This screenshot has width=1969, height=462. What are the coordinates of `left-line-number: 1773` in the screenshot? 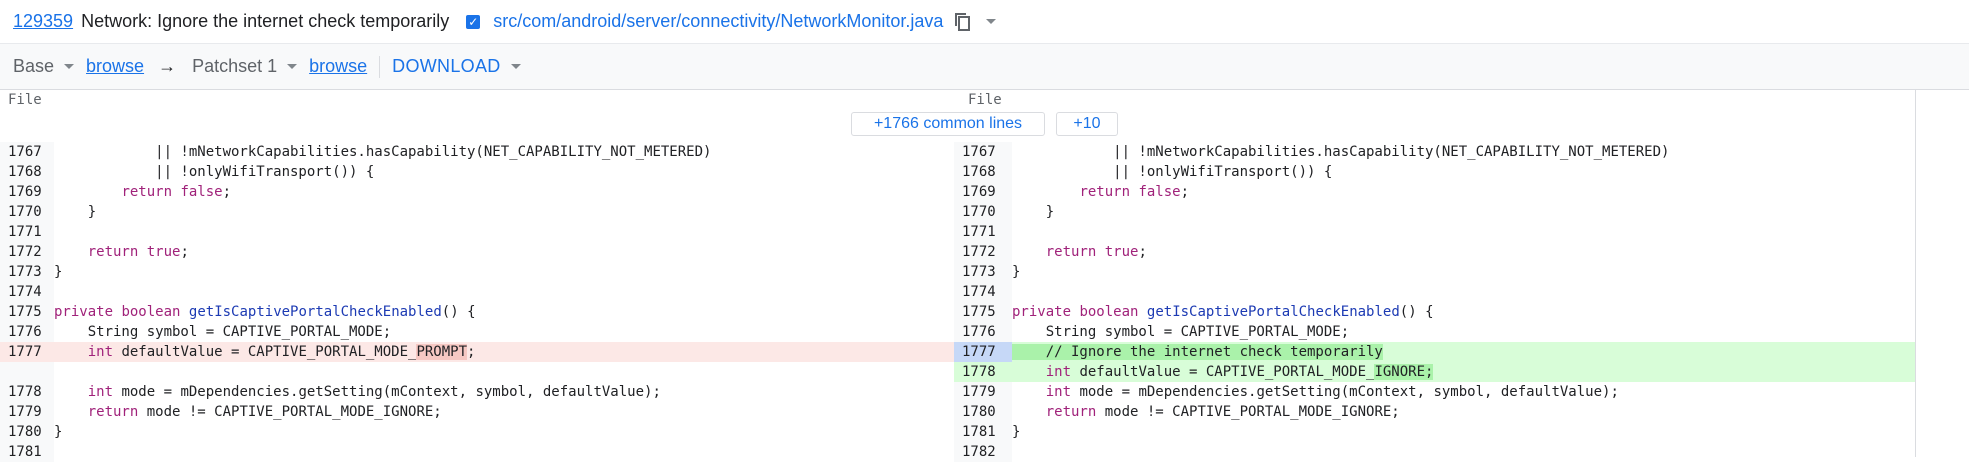 It's located at (27, 272).